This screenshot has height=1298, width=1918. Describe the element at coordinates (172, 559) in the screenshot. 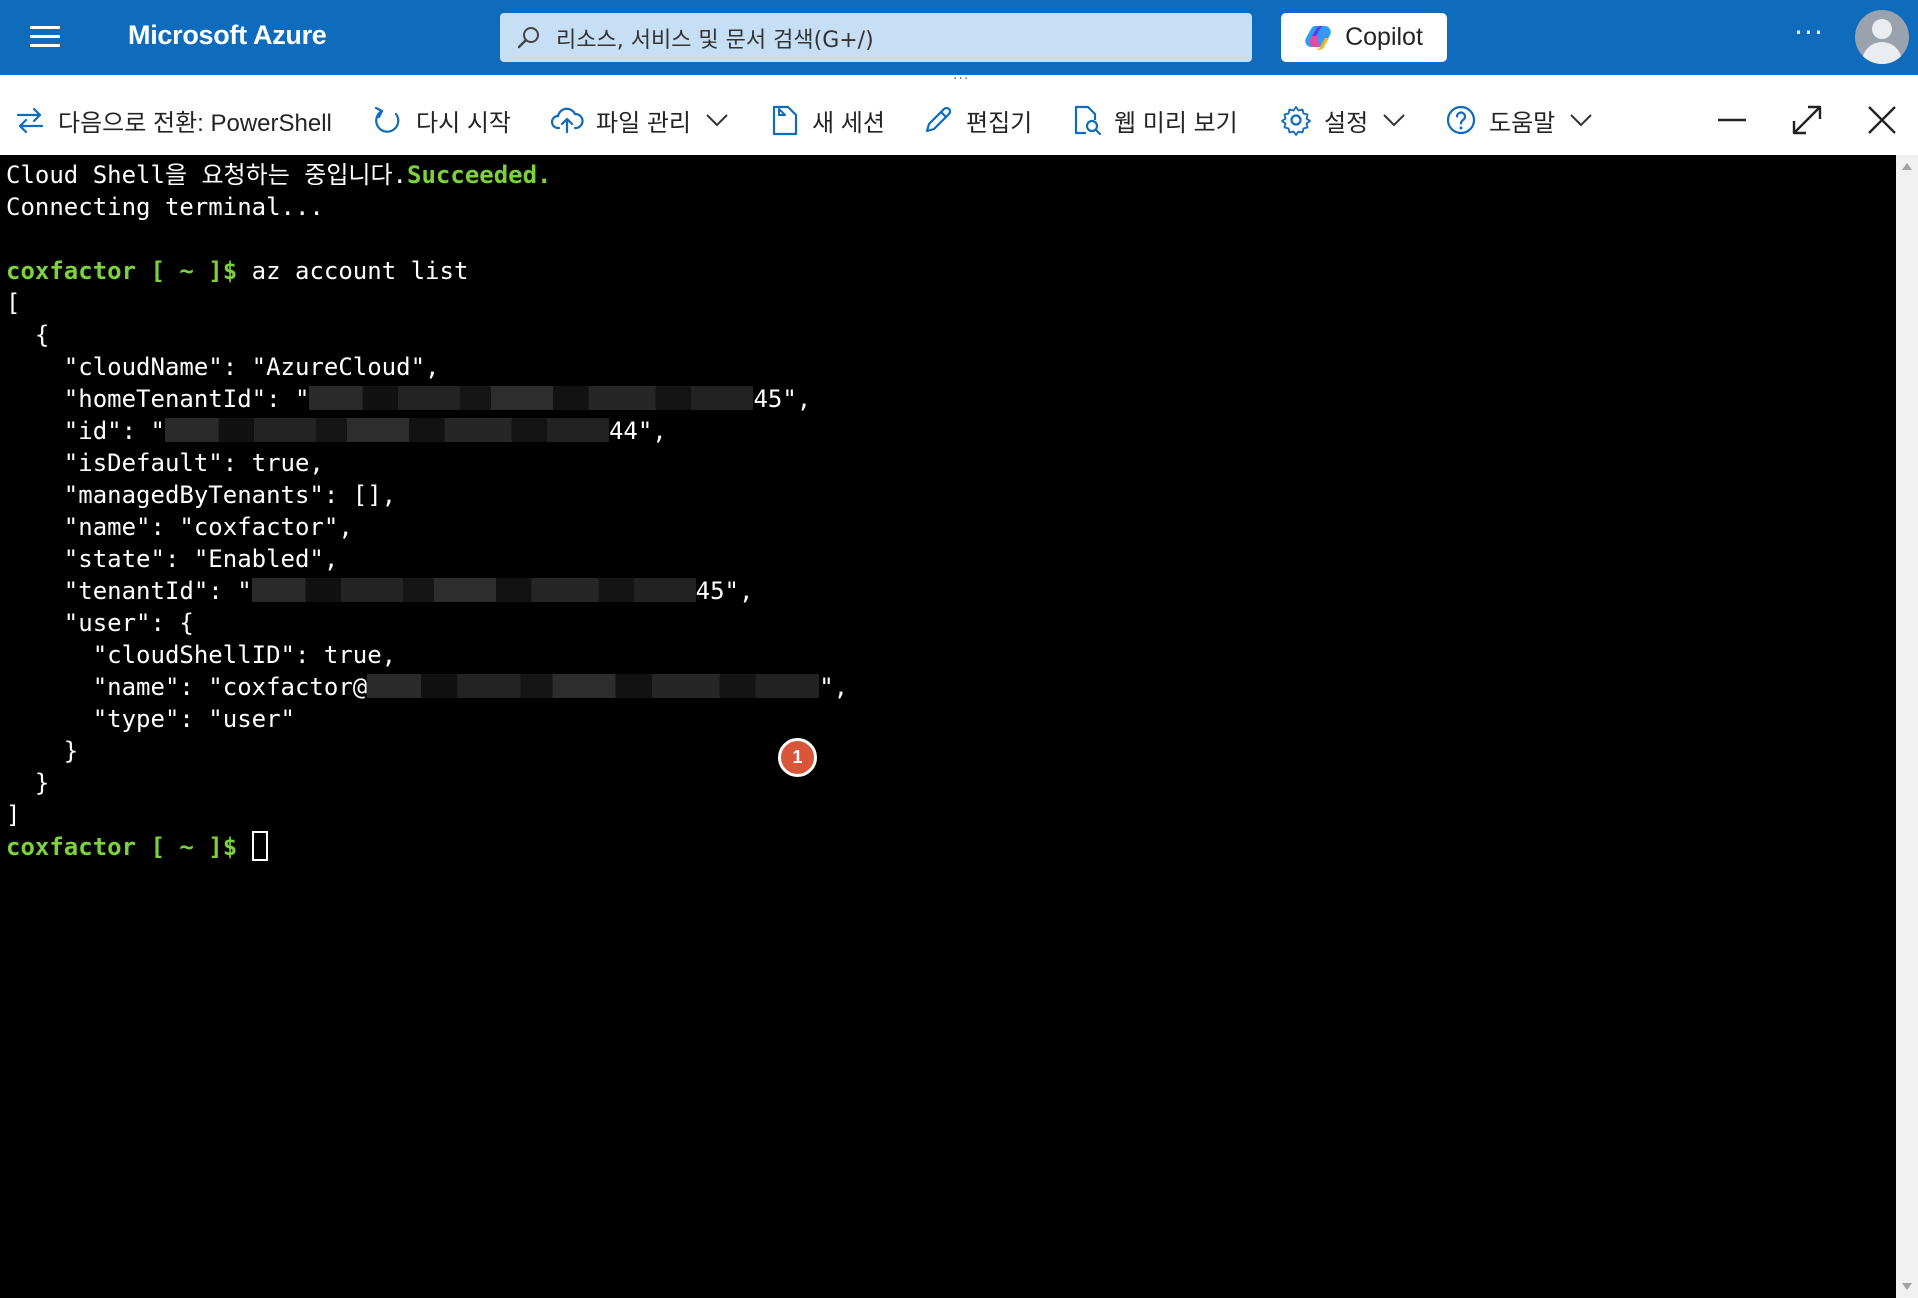

I see `terminal-line: "state": "Enabled",` at that location.